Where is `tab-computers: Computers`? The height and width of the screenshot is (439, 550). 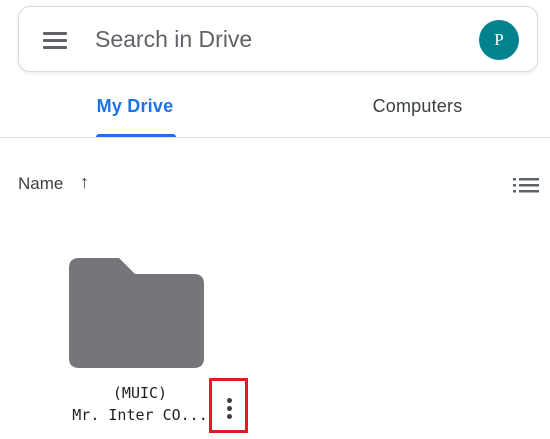 tab-computers: Computers is located at coordinates (417, 109).